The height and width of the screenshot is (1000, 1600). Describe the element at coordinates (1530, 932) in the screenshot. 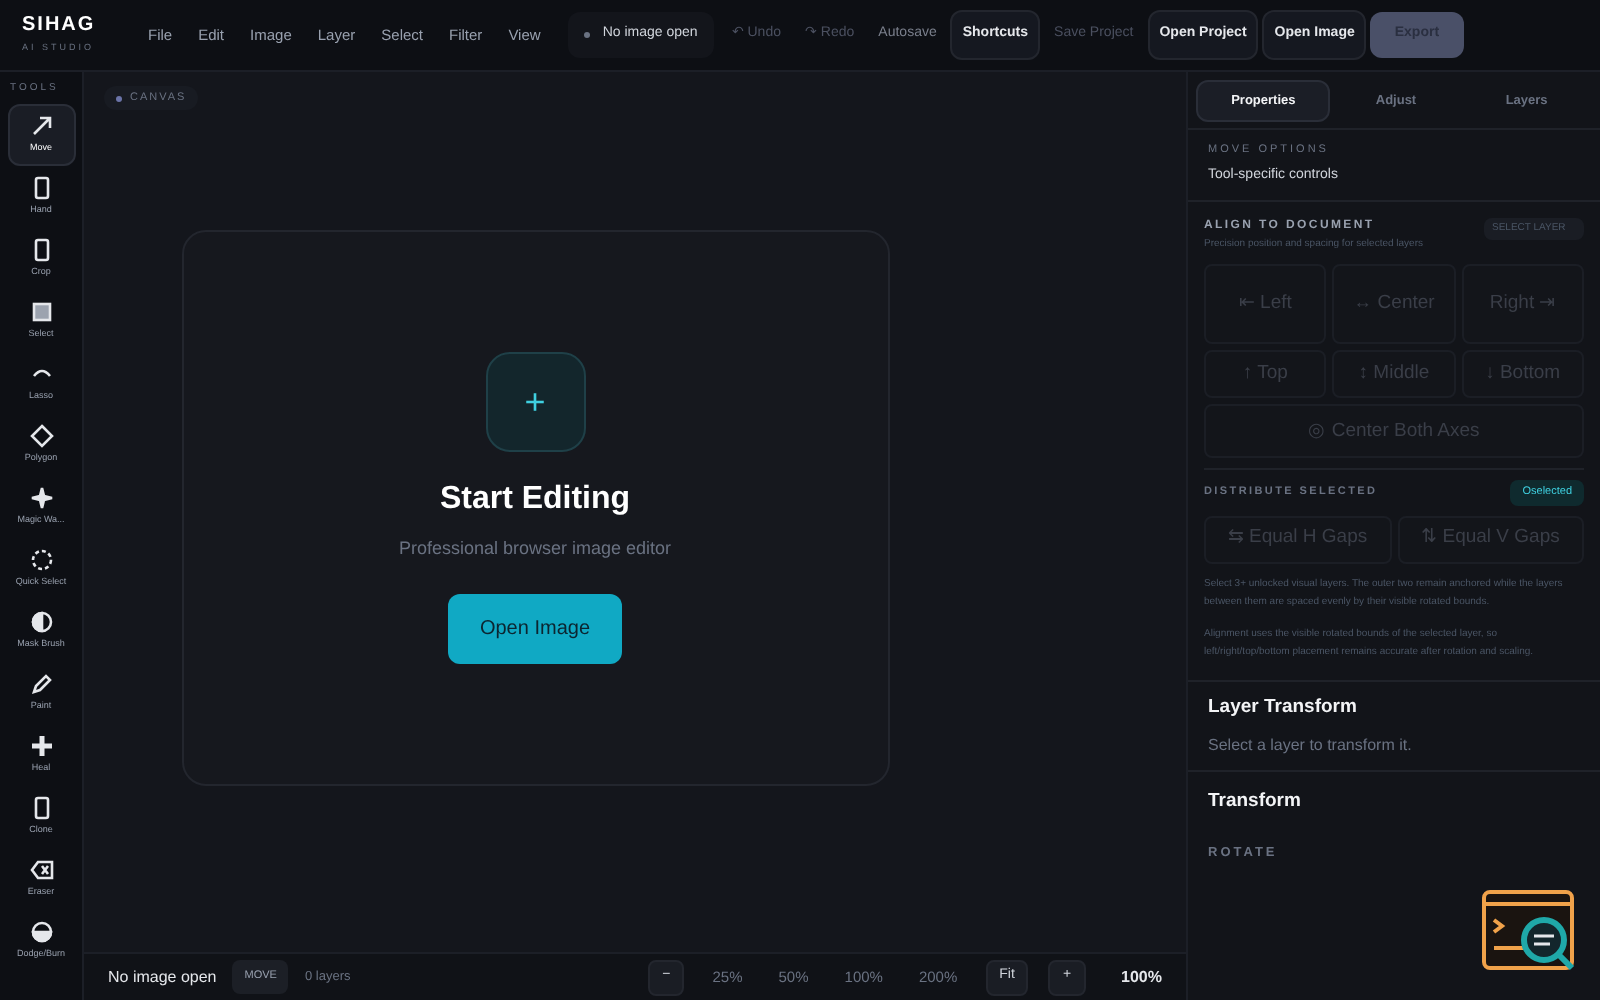

I see `floating-helper-icon` at that location.